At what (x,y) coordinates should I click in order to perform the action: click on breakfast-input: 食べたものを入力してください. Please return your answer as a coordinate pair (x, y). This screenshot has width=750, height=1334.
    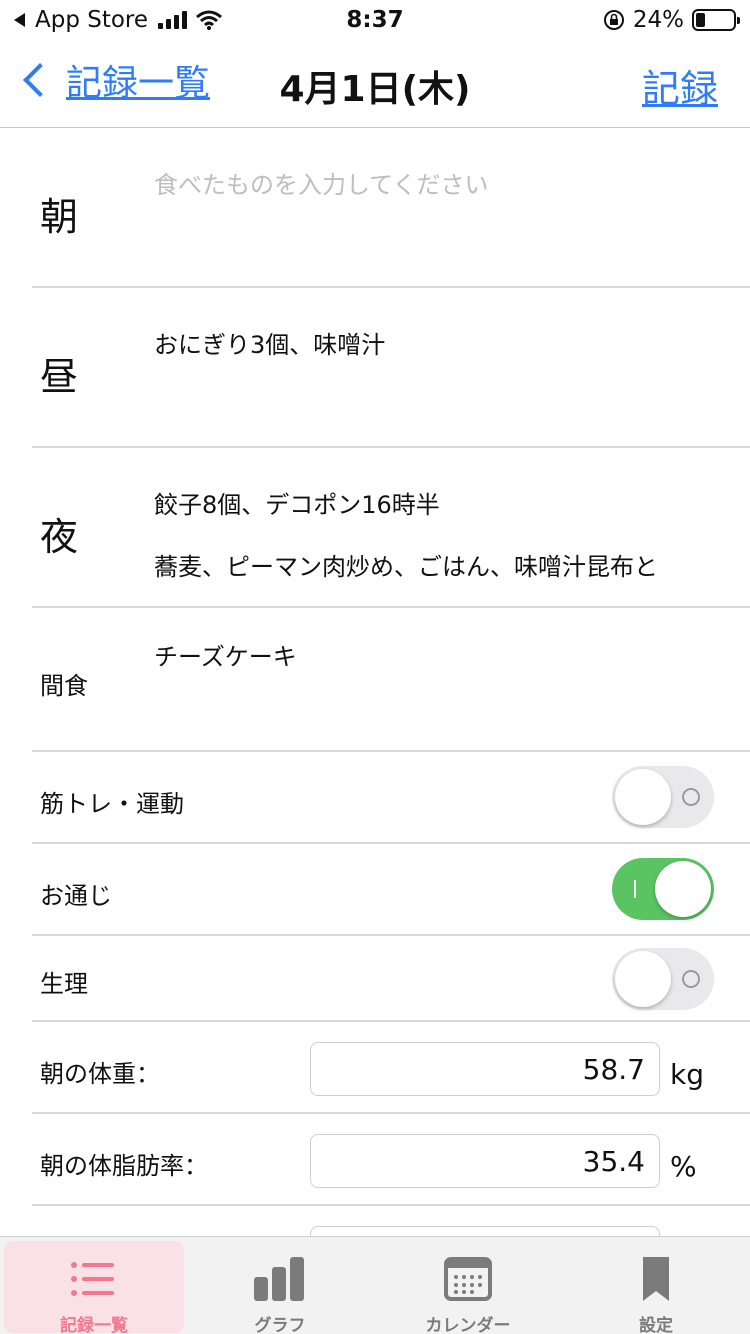
    Looking at the image, I should click on (444, 185).